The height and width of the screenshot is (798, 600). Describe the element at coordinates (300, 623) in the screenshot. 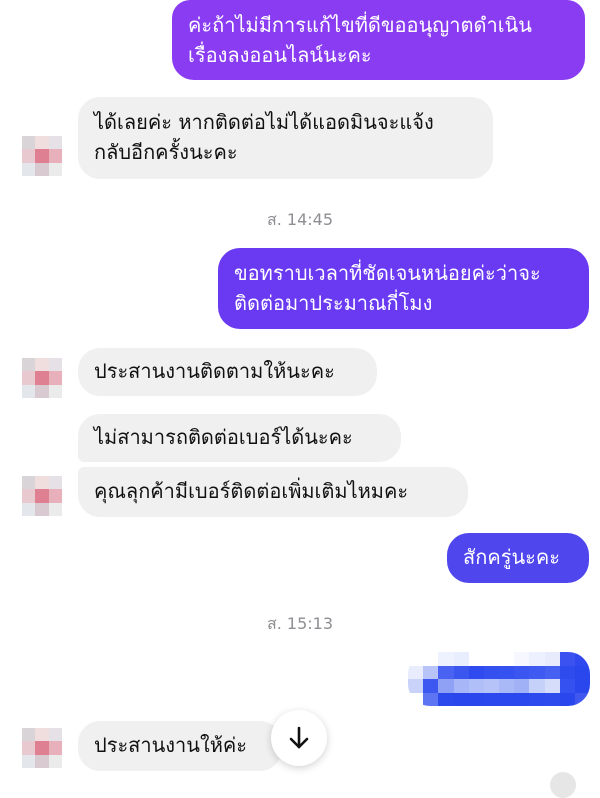

I see `timestamp: ส. 15:13` at that location.